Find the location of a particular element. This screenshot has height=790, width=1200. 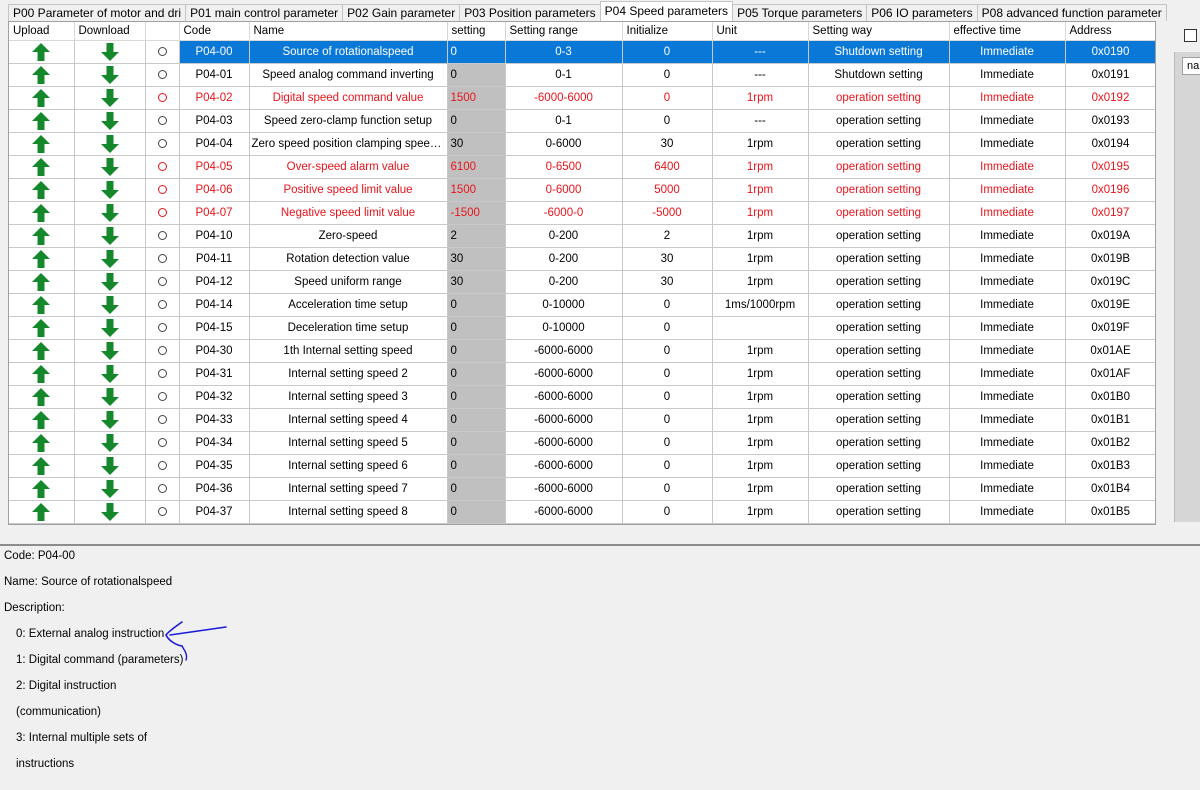

column-header: Upload is located at coordinates (42, 31).